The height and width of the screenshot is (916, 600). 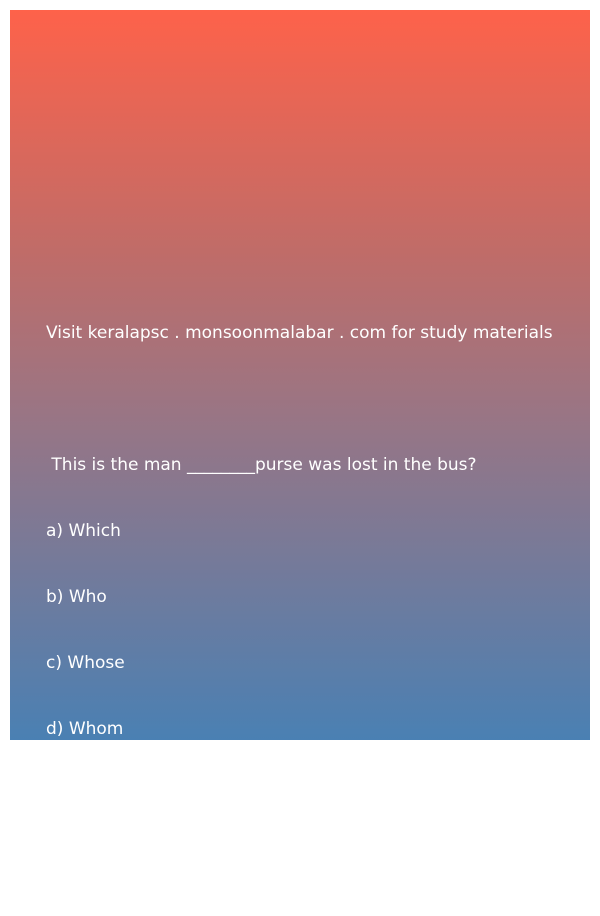 What do you see at coordinates (85, 729) in the screenshot?
I see `option-d: d) Whom` at bounding box center [85, 729].